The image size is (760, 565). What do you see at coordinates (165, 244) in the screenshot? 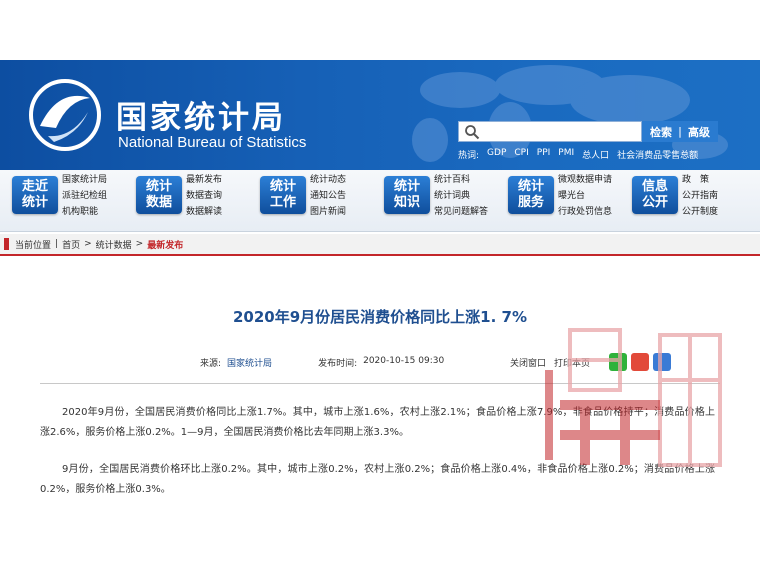
I see `breadcrumb-current: 最新发布` at bounding box center [165, 244].